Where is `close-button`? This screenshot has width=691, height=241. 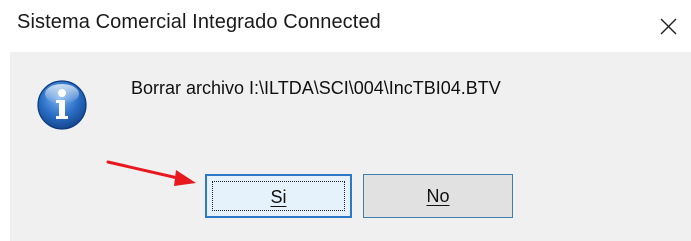
close-button is located at coordinates (668, 26).